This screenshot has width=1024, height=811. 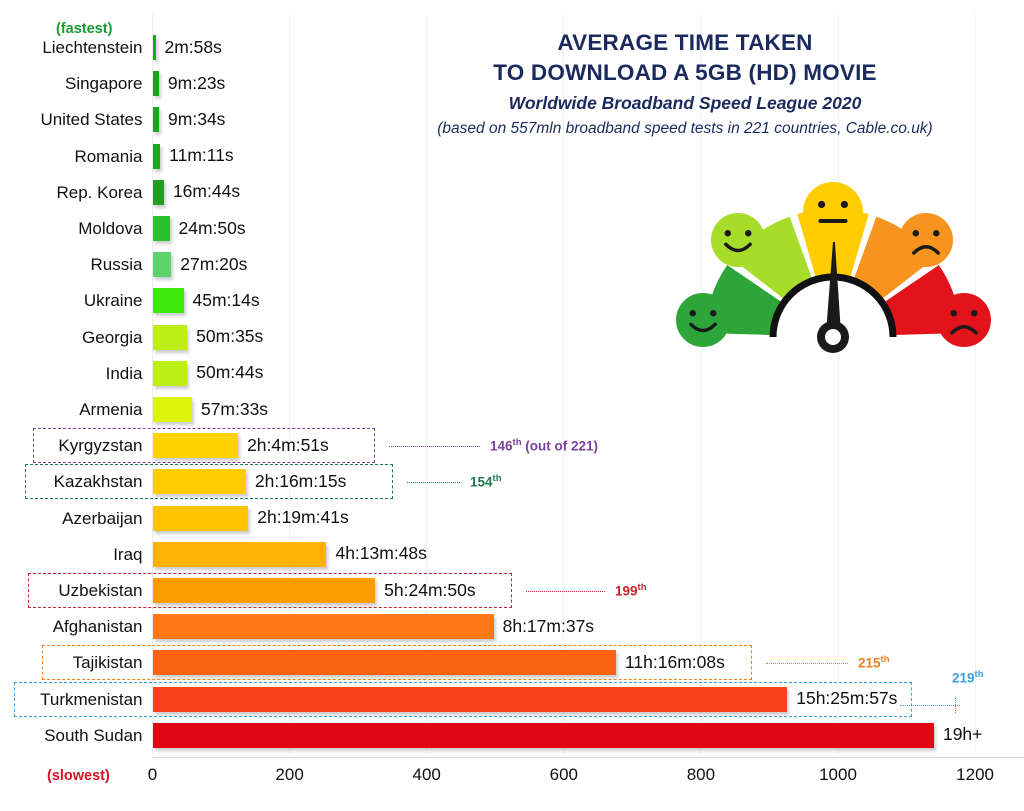 I want to click on value-label-russia: 27m:20s, so click(x=214, y=263).